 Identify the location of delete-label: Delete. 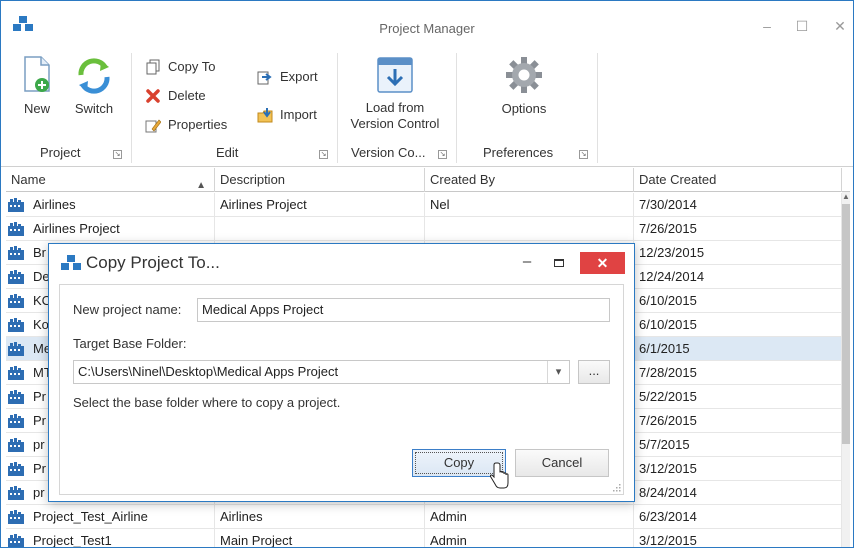
(187, 95).